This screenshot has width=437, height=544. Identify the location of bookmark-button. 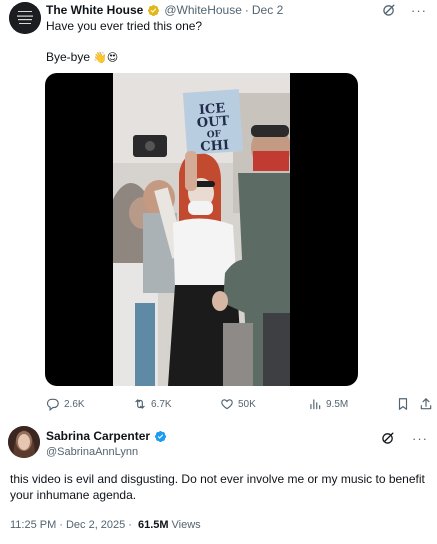
(403, 404).